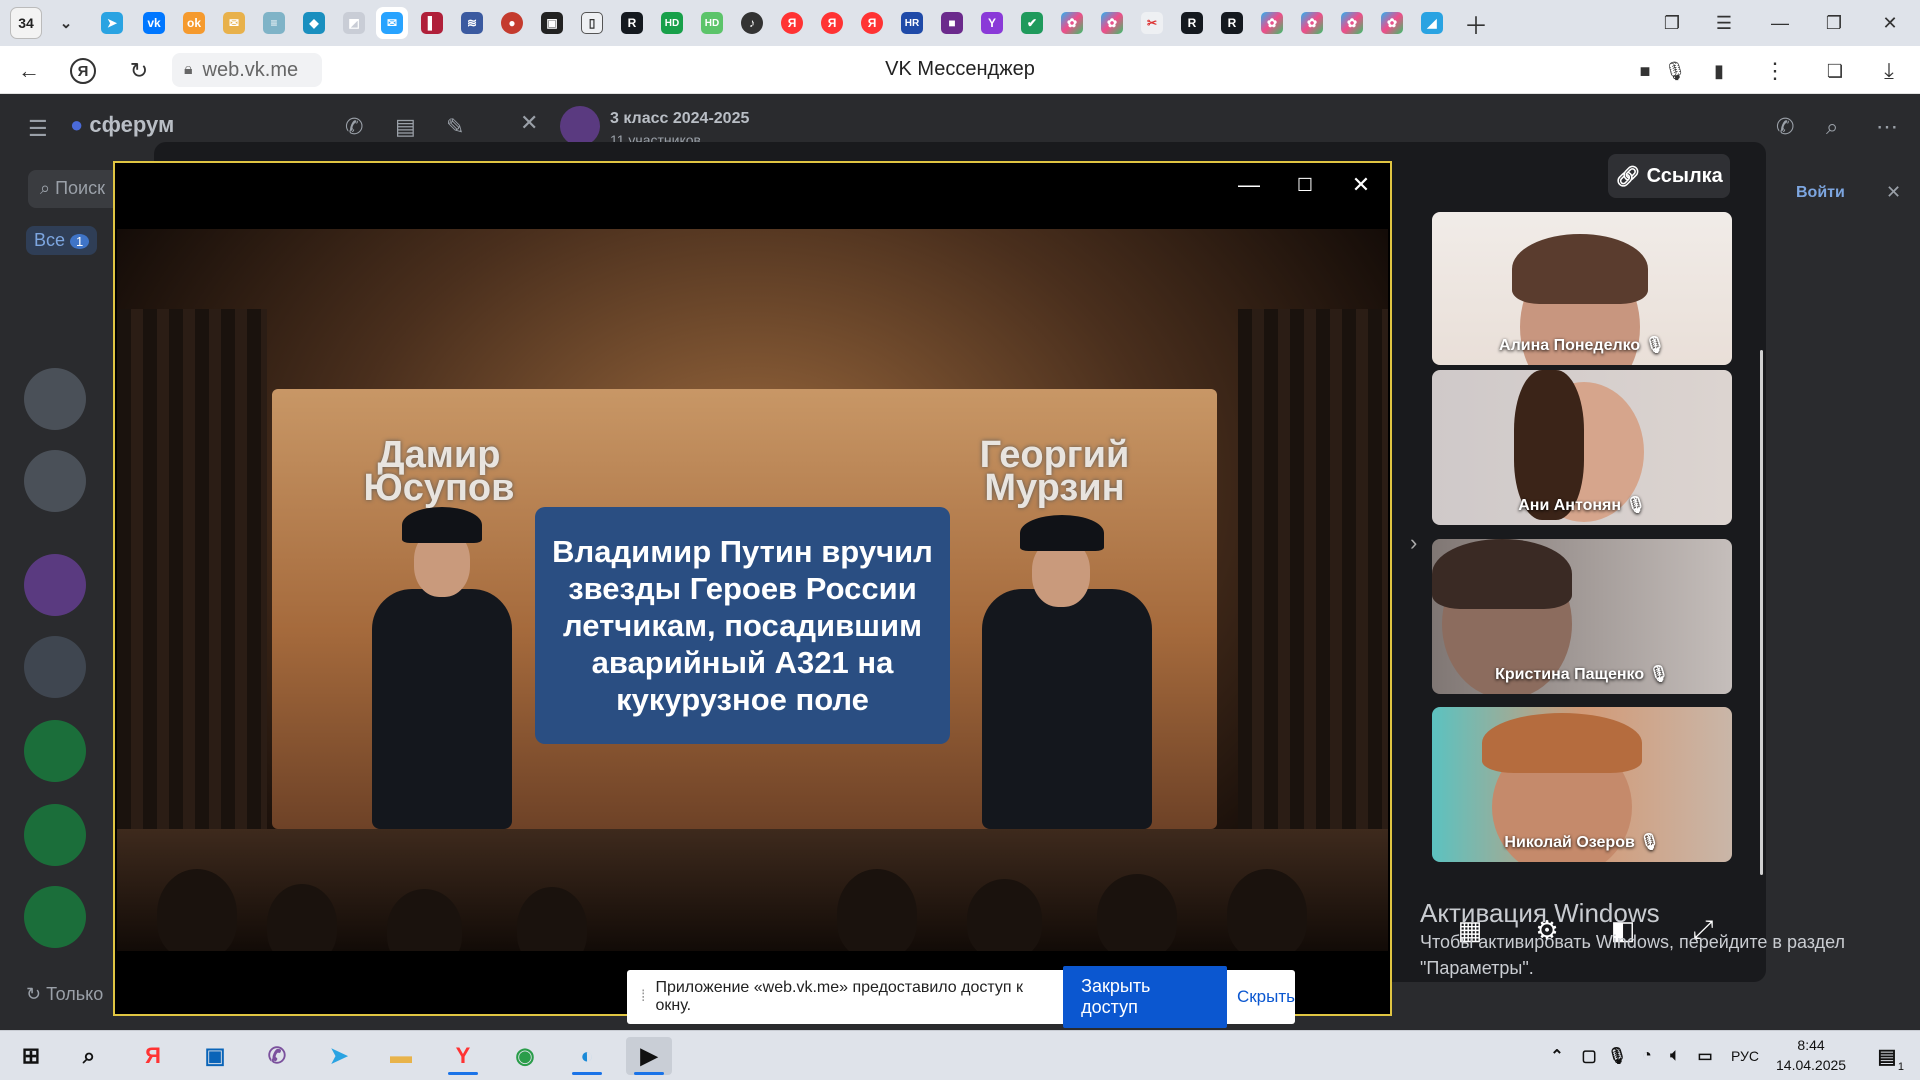 The image size is (1920, 1080). I want to click on tab-generic-1: ≡, so click(274, 23).